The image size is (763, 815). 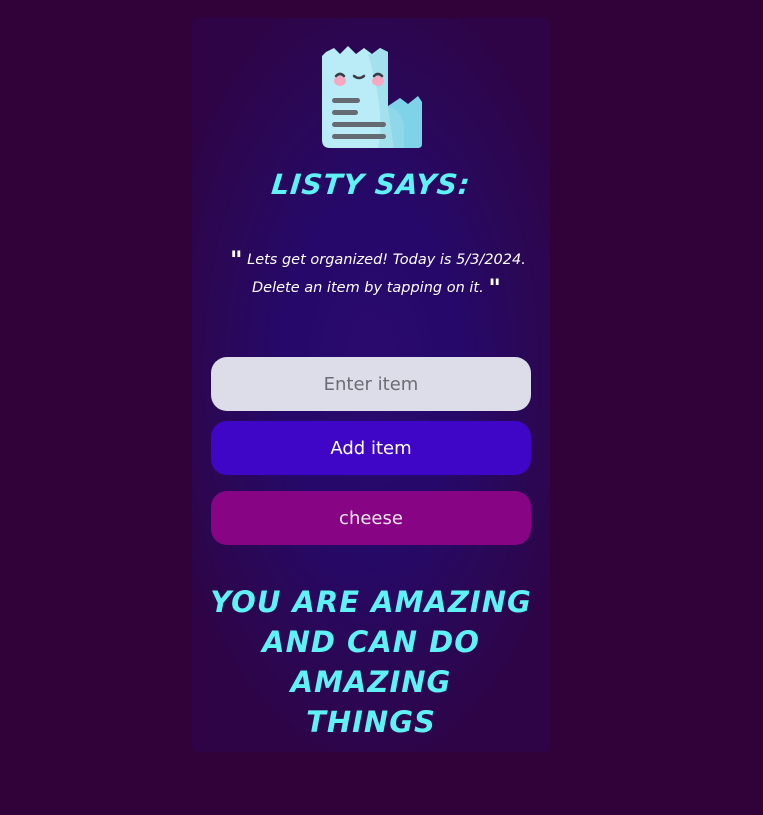 What do you see at coordinates (371, 602) in the screenshot?
I see `motivation-line-1: YOU ARE AMAZING` at bounding box center [371, 602].